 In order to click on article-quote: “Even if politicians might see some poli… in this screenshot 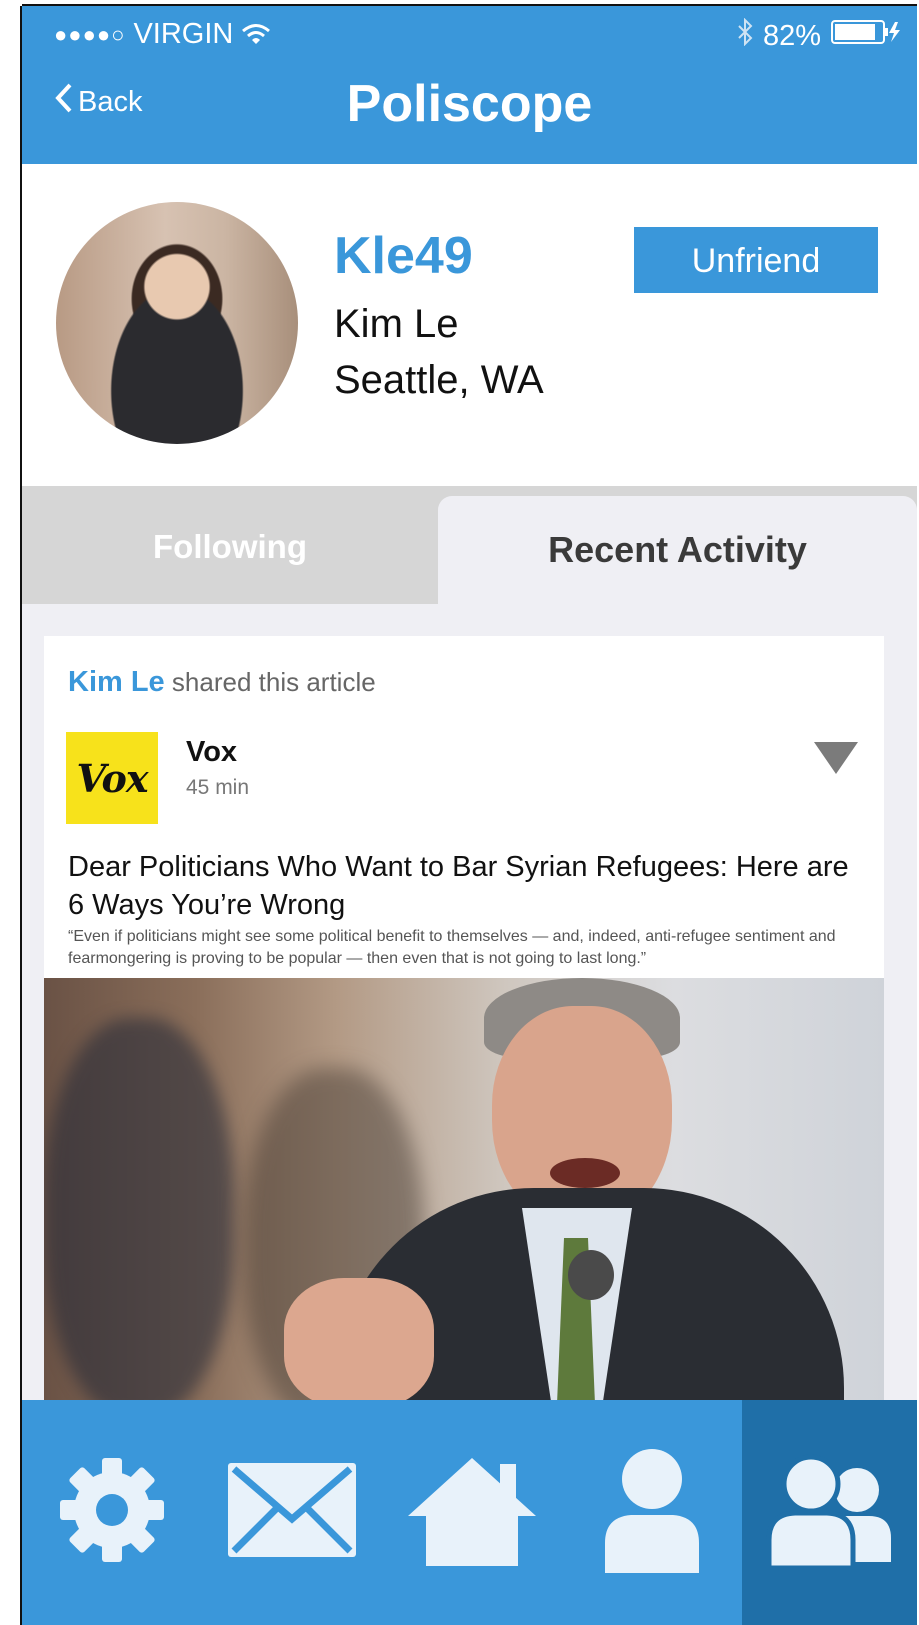, I will do `click(452, 947)`.